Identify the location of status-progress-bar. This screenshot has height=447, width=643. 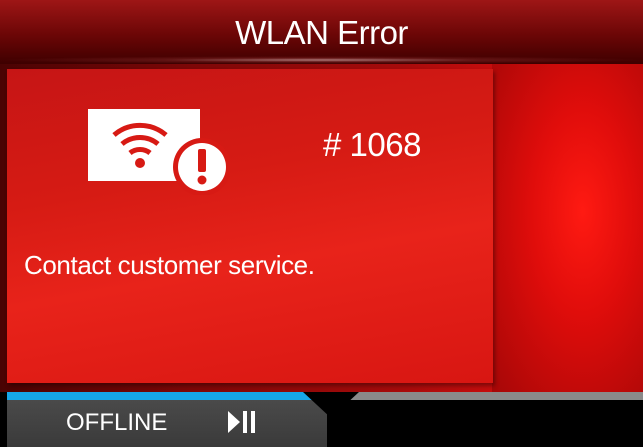
(164, 396).